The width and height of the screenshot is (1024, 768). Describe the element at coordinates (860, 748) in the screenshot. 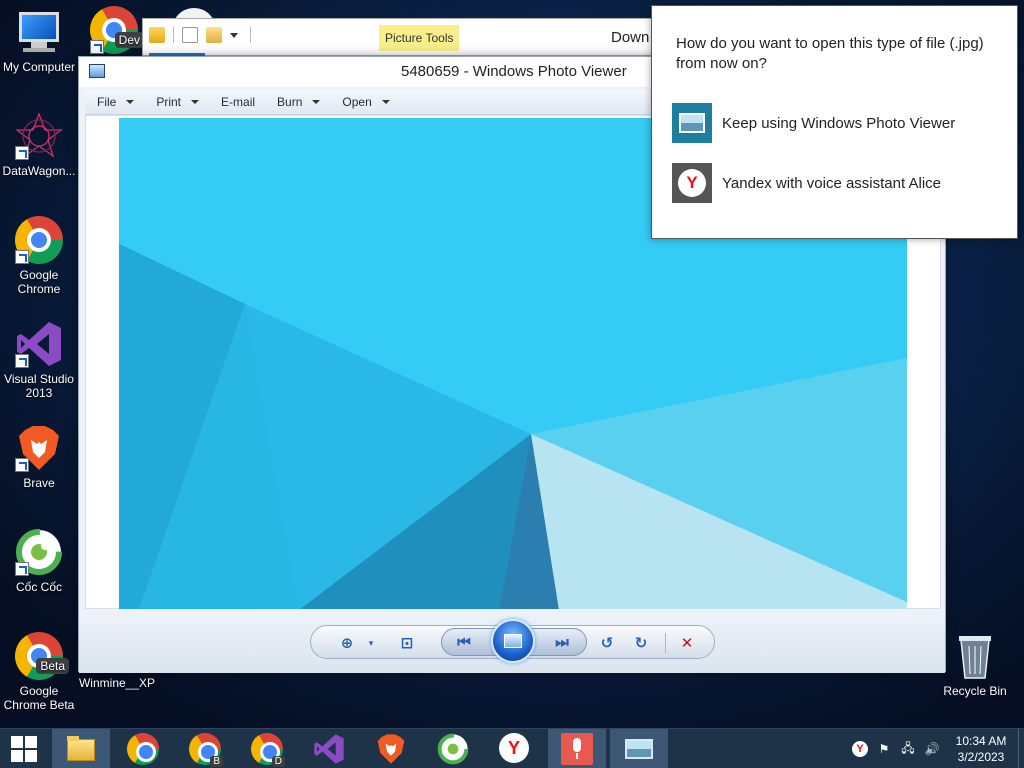

I see `yandex-tray-icon: Y` at that location.